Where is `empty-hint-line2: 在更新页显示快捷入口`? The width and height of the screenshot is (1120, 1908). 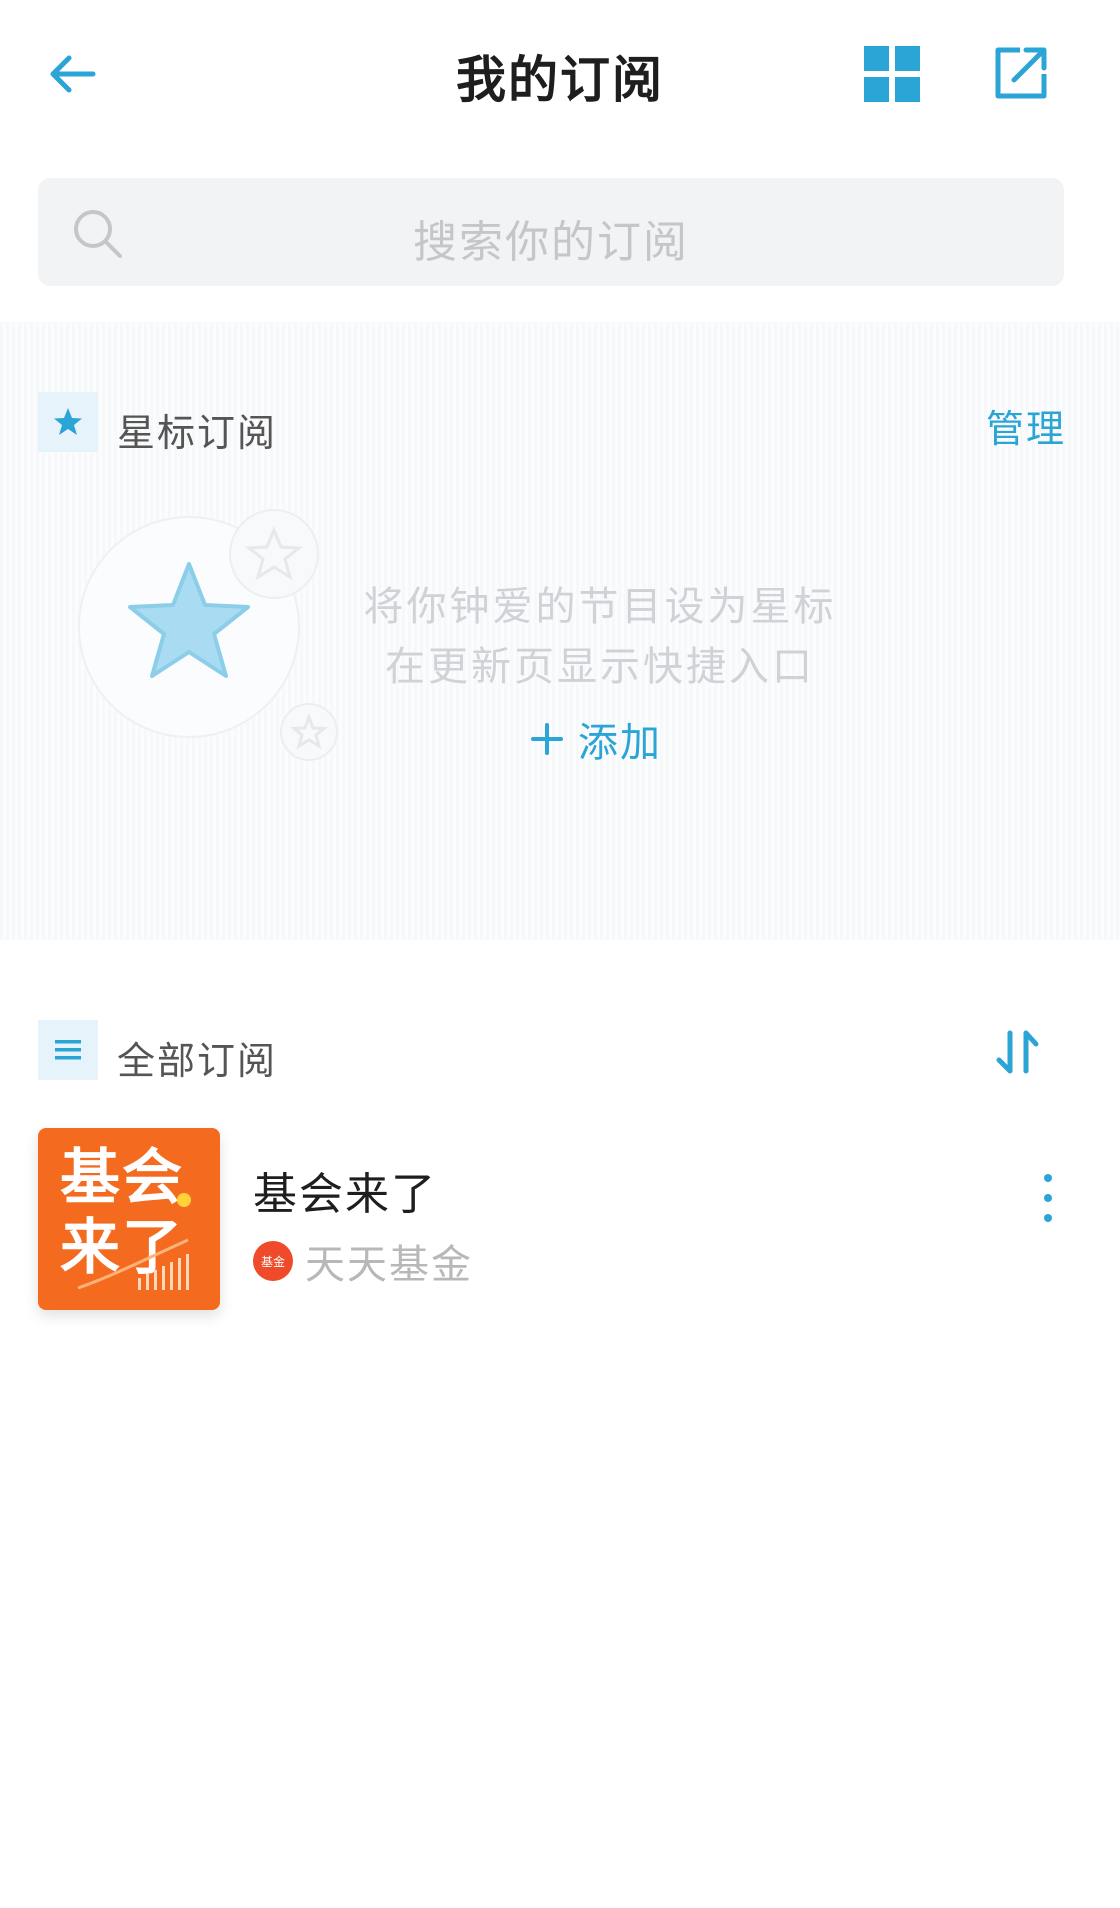
empty-hint-line2: 在更新页显示快捷入口 is located at coordinates (600, 667).